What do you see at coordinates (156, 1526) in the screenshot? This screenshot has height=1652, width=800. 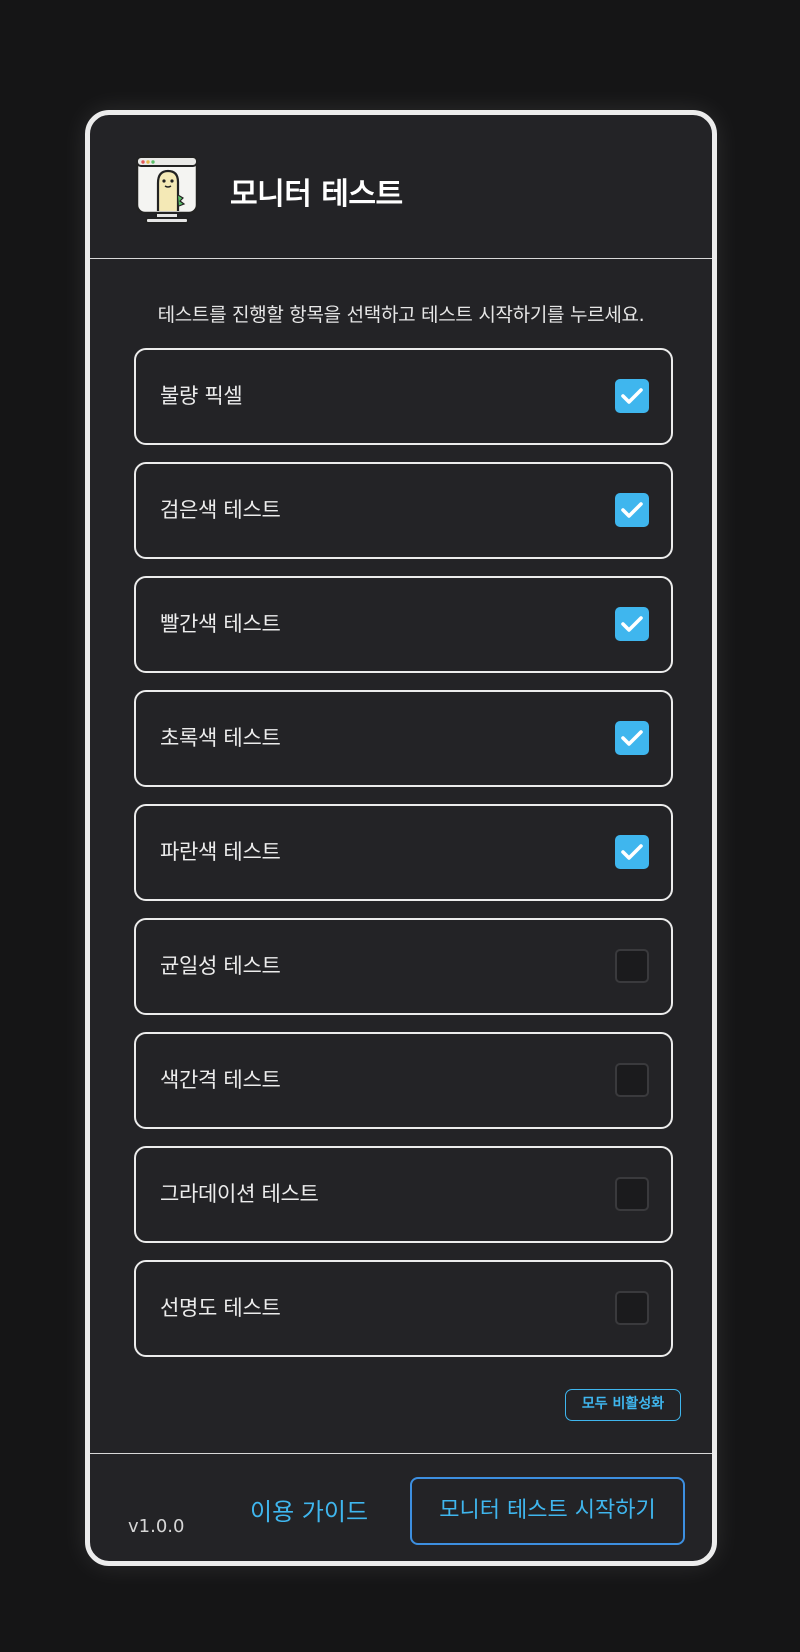 I see `version-label: v1.0.0` at bounding box center [156, 1526].